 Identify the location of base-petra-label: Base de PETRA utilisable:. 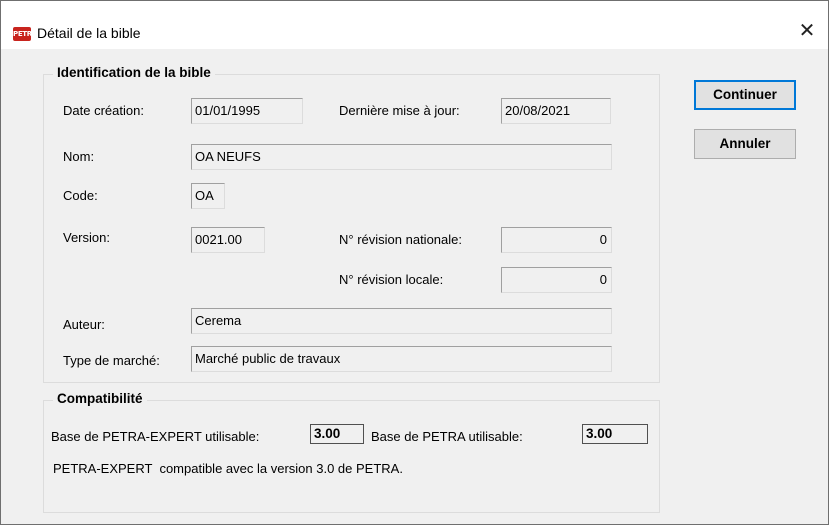
(447, 436).